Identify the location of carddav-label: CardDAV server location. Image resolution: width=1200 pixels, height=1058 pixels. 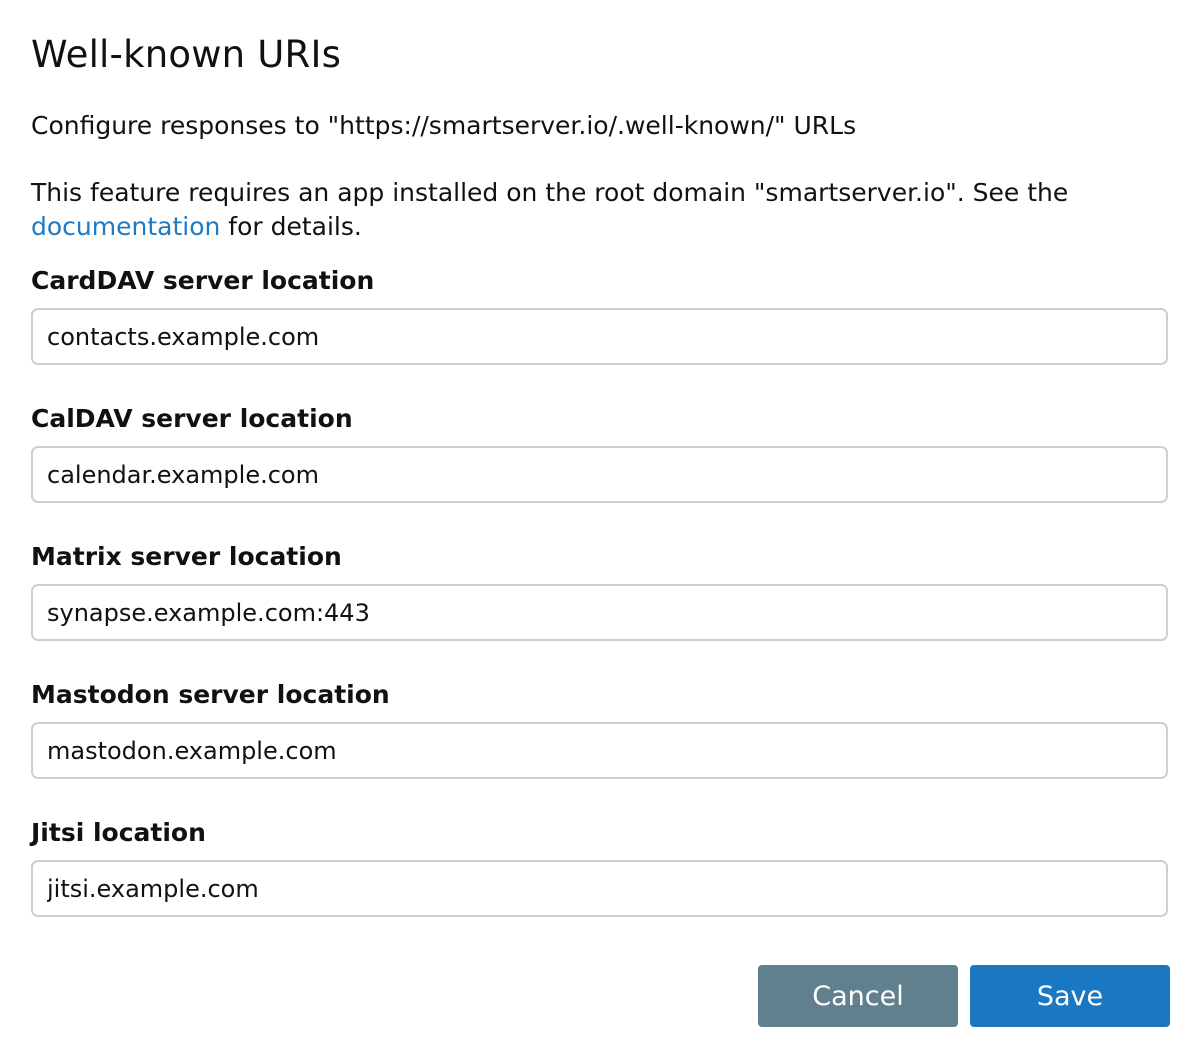
(203, 280).